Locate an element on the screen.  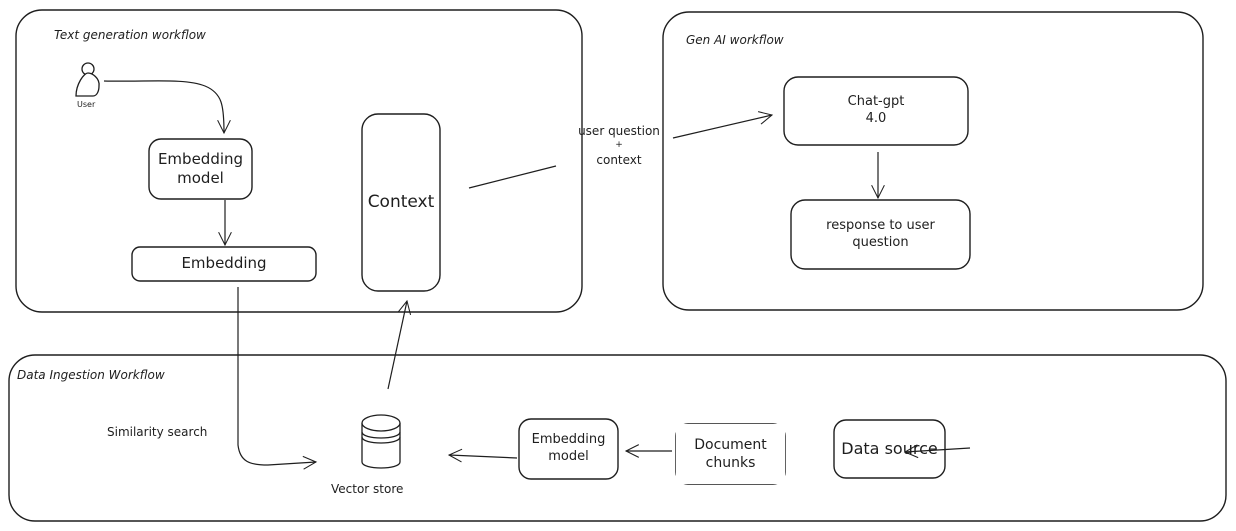
context: Context is located at coordinates (401, 202).